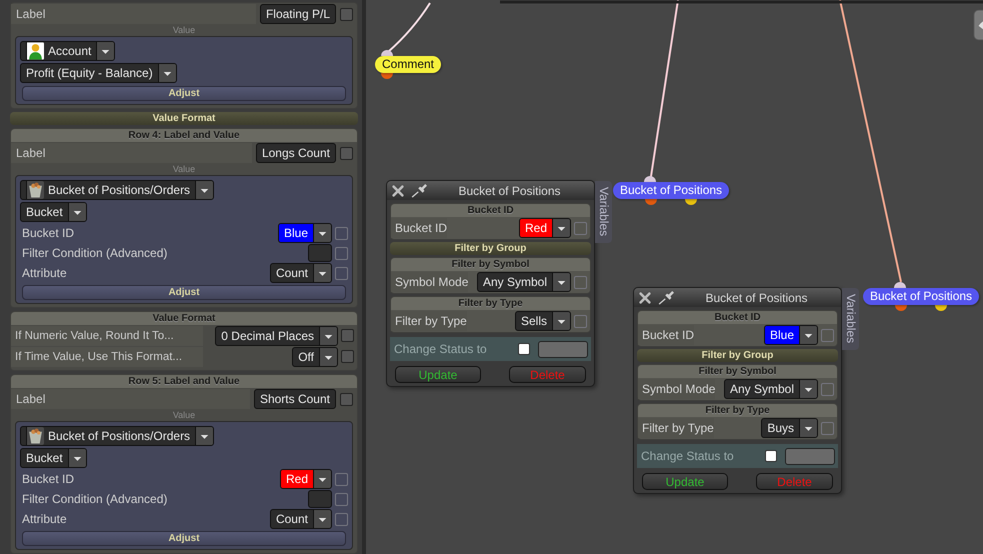  I want to click on node-label: Comment, so click(408, 64).